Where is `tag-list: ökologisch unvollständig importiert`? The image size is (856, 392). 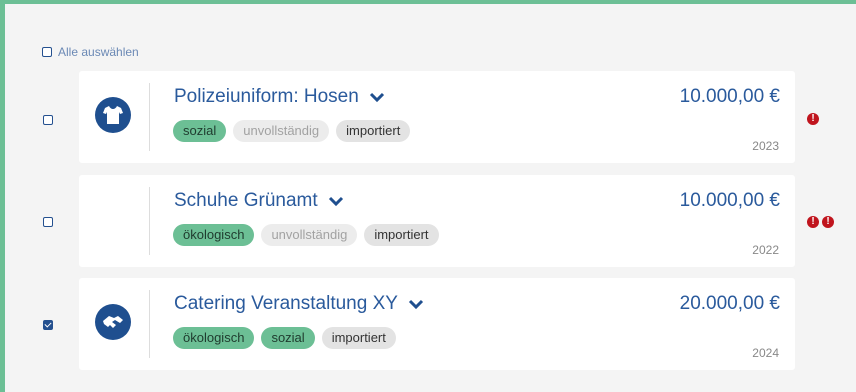
tag-list: ökologisch unvollständig importiert is located at coordinates (306, 235).